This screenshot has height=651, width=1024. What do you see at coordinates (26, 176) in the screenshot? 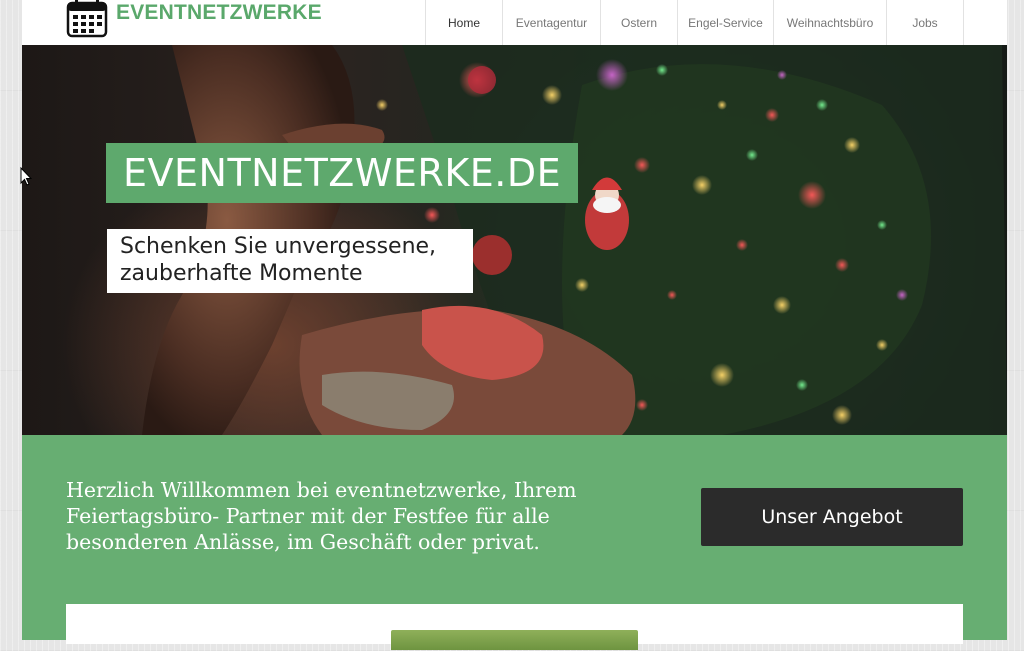
I see `mouse-cursor-icon` at bounding box center [26, 176].